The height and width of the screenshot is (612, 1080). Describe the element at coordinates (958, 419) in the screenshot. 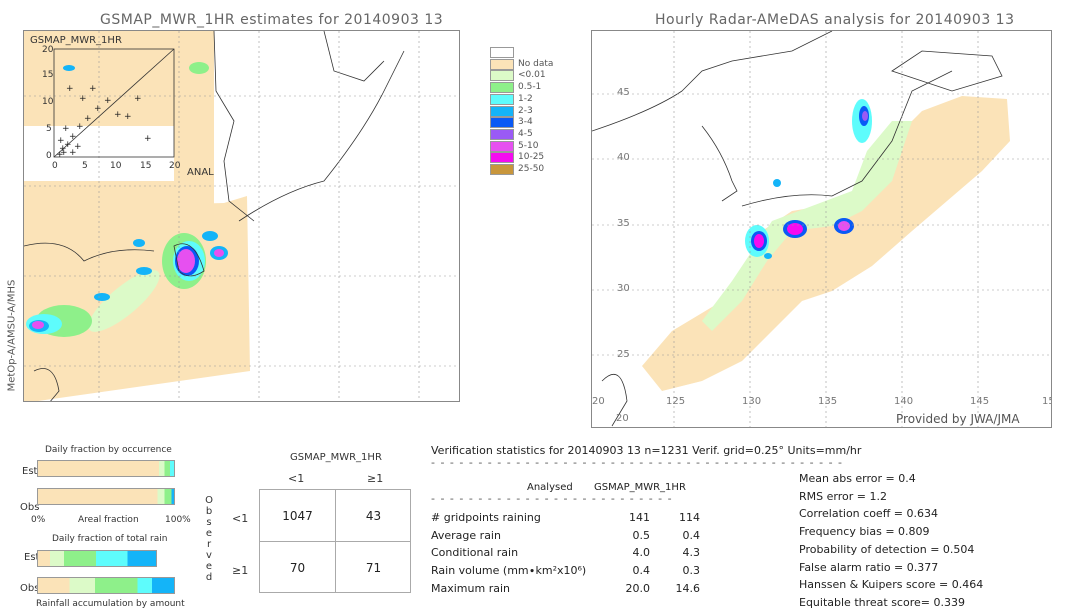

I see `data-credit: Provided by JWA/JMA` at that location.